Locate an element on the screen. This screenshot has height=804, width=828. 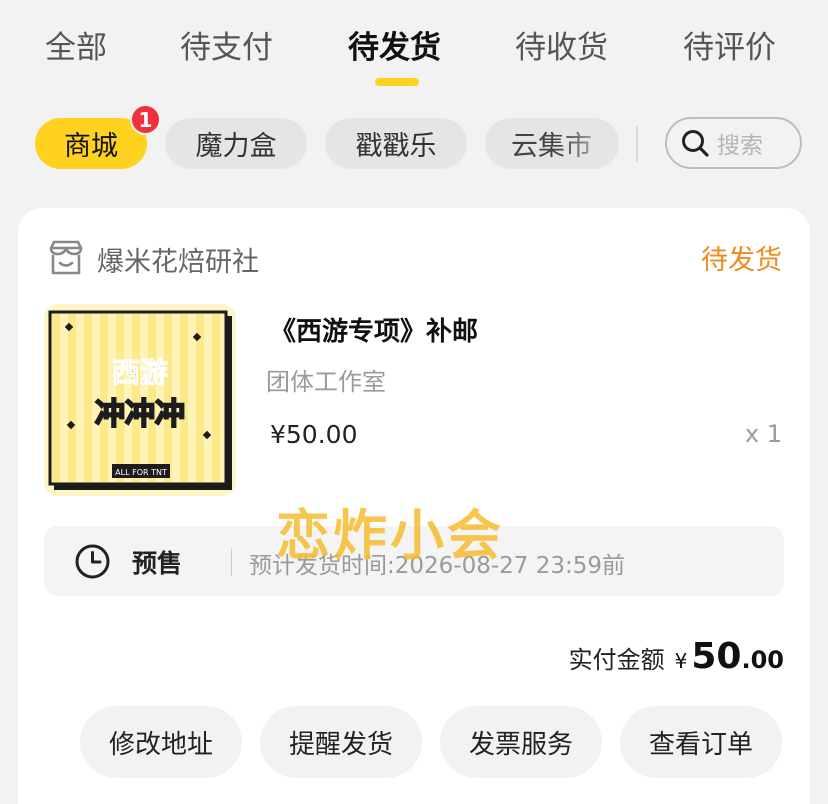
product-image-title: 西游 is located at coordinates (140, 372).